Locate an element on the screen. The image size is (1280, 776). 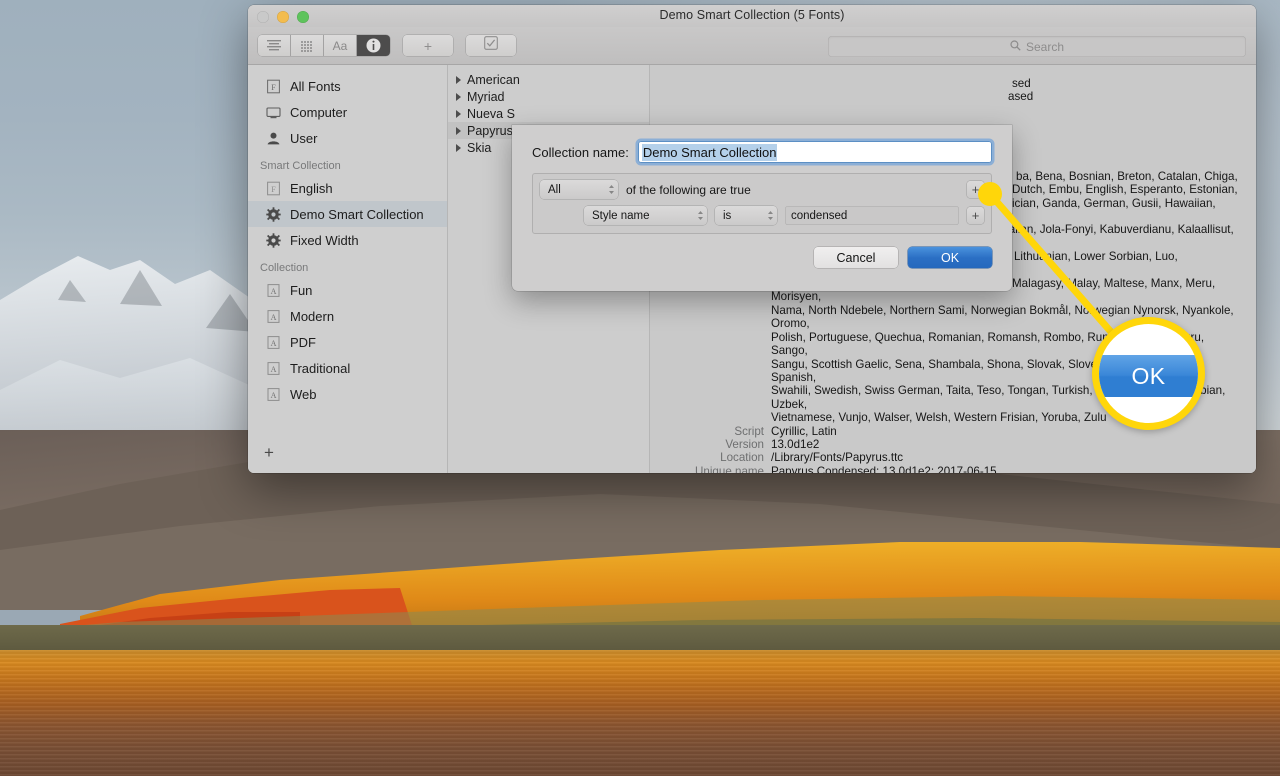
sidebar-item-computer: Computer is located at coordinates (347, 112).